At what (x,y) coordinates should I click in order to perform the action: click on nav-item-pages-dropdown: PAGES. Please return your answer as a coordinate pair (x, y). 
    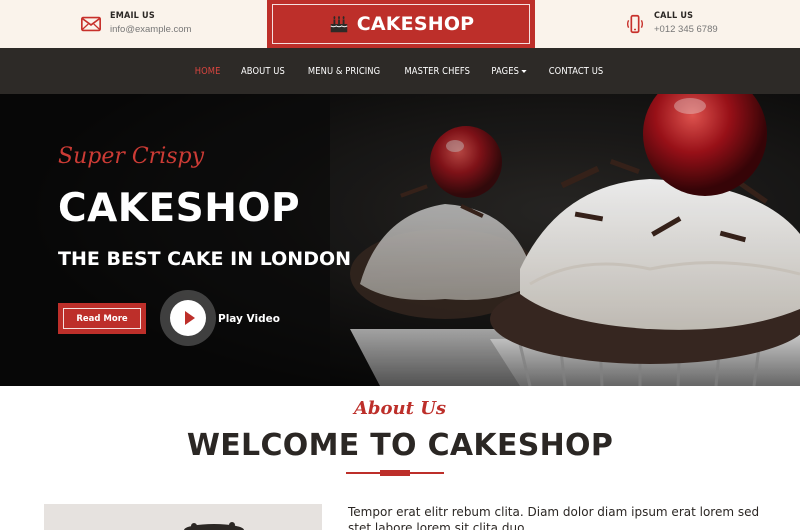
    Looking at the image, I should click on (510, 71).